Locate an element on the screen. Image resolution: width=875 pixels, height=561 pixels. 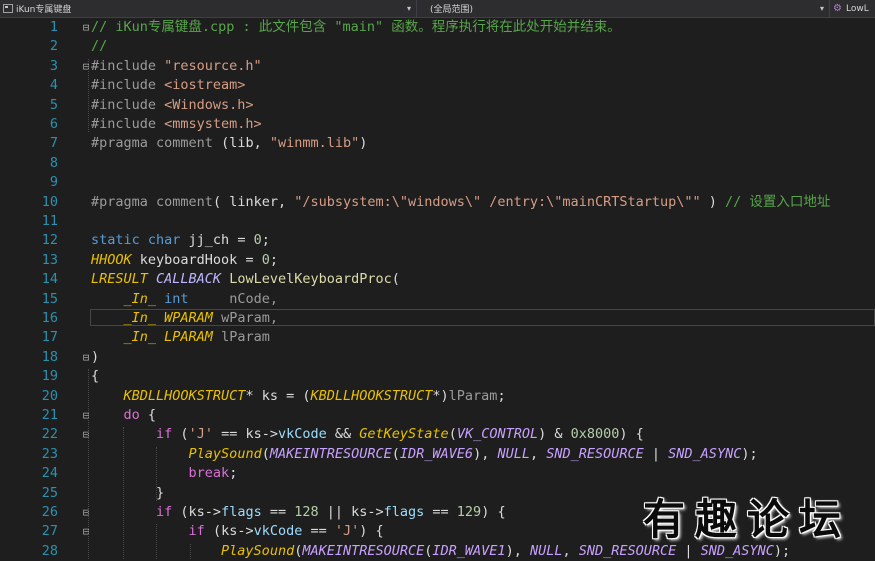
navigation-bar: iKun专属键盘 ▾ (全局范围) ▾ ⚙ LowL is located at coordinates (437, 9).